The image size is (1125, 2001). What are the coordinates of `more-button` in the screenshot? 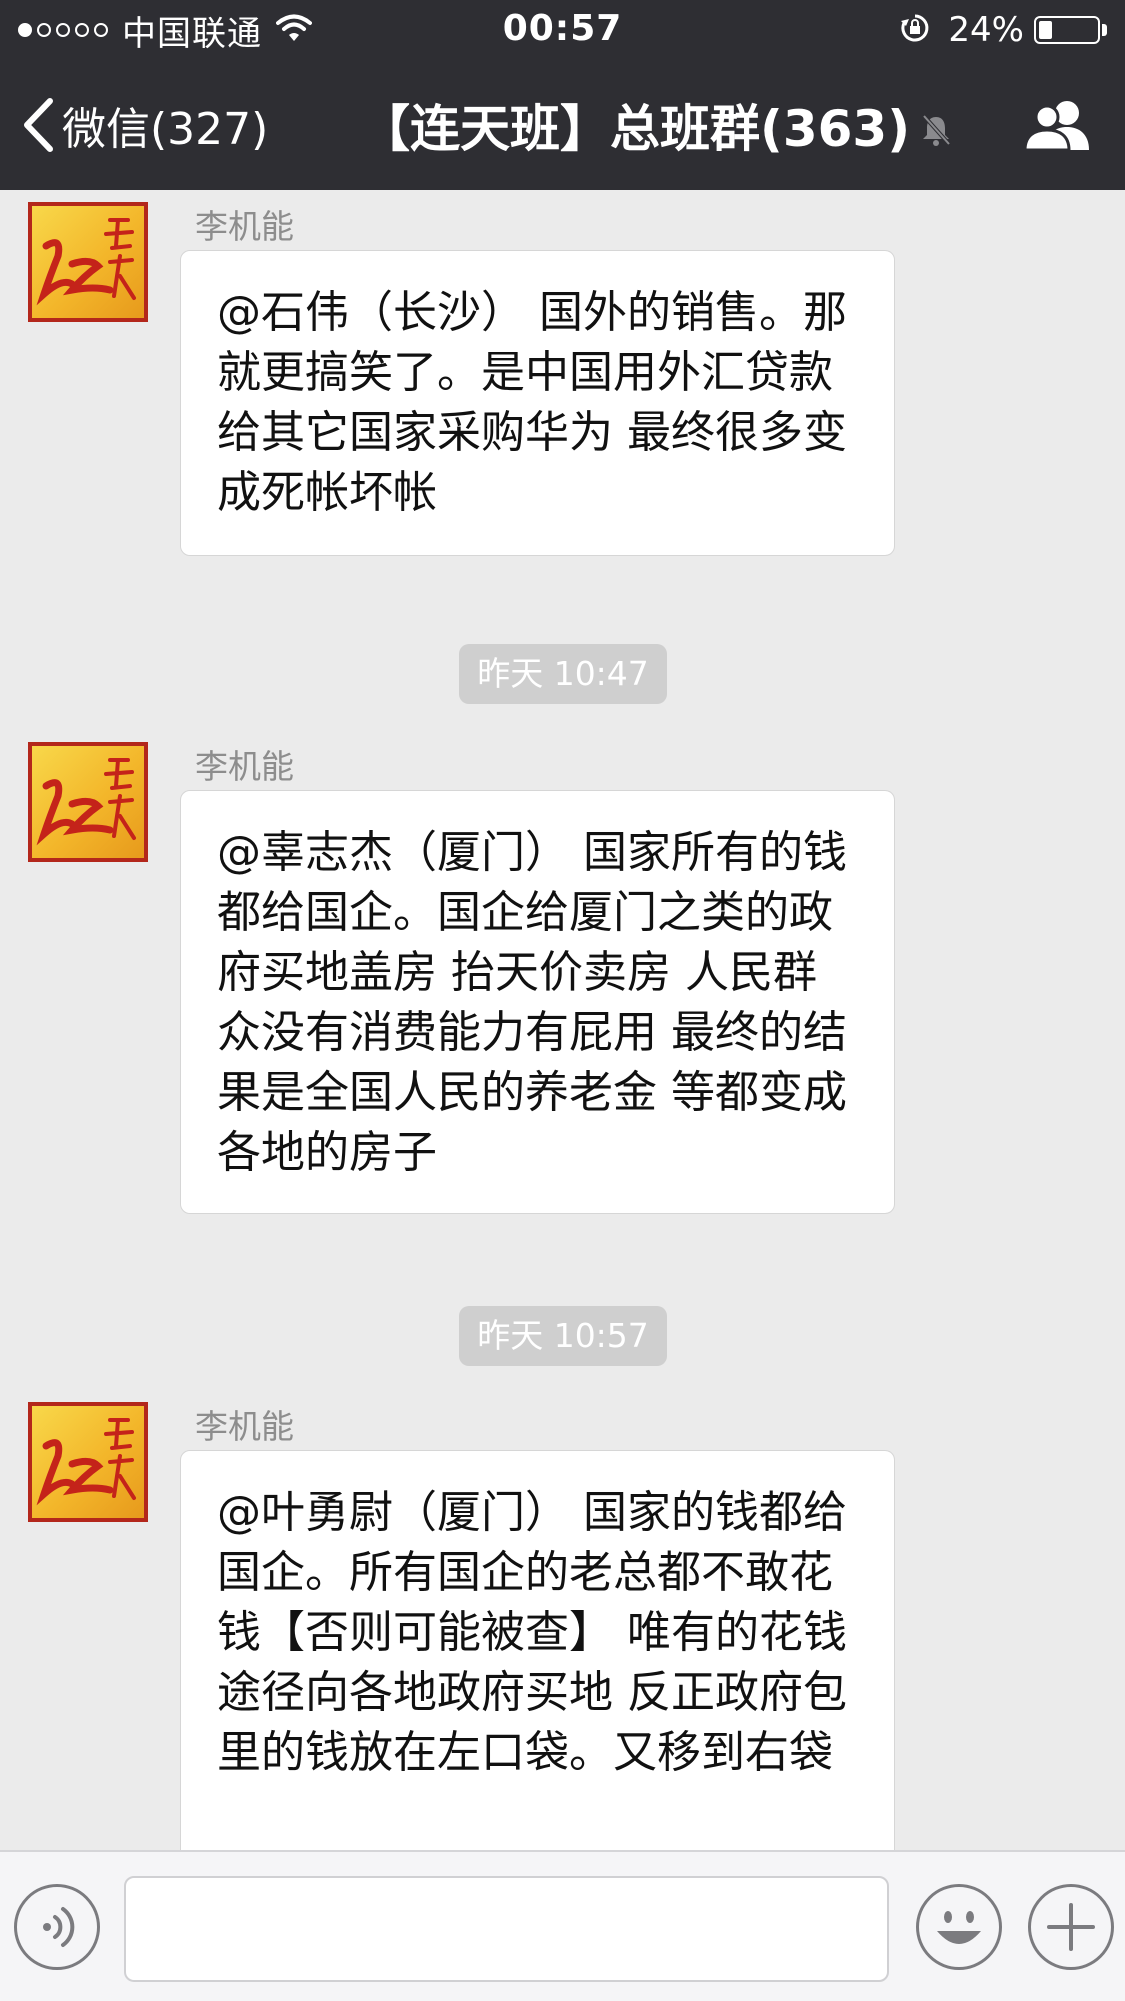 It's located at (1071, 1927).